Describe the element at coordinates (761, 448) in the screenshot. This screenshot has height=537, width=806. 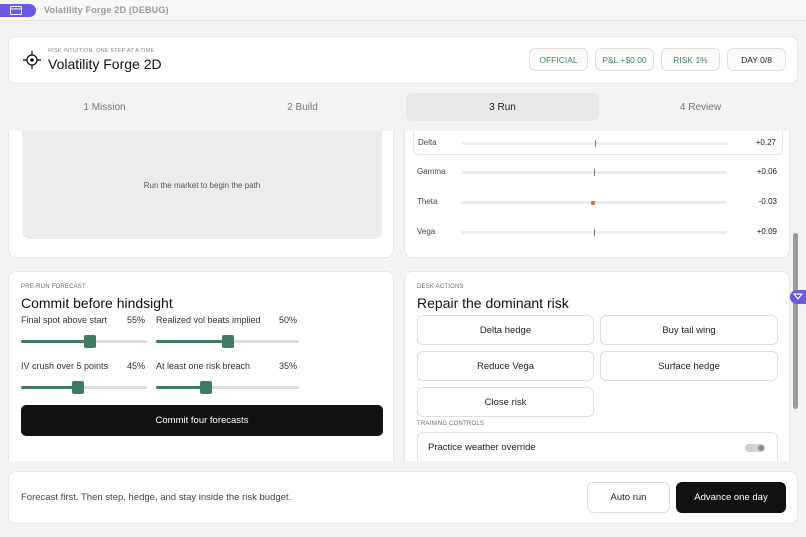
I see `toggle-knob` at that location.